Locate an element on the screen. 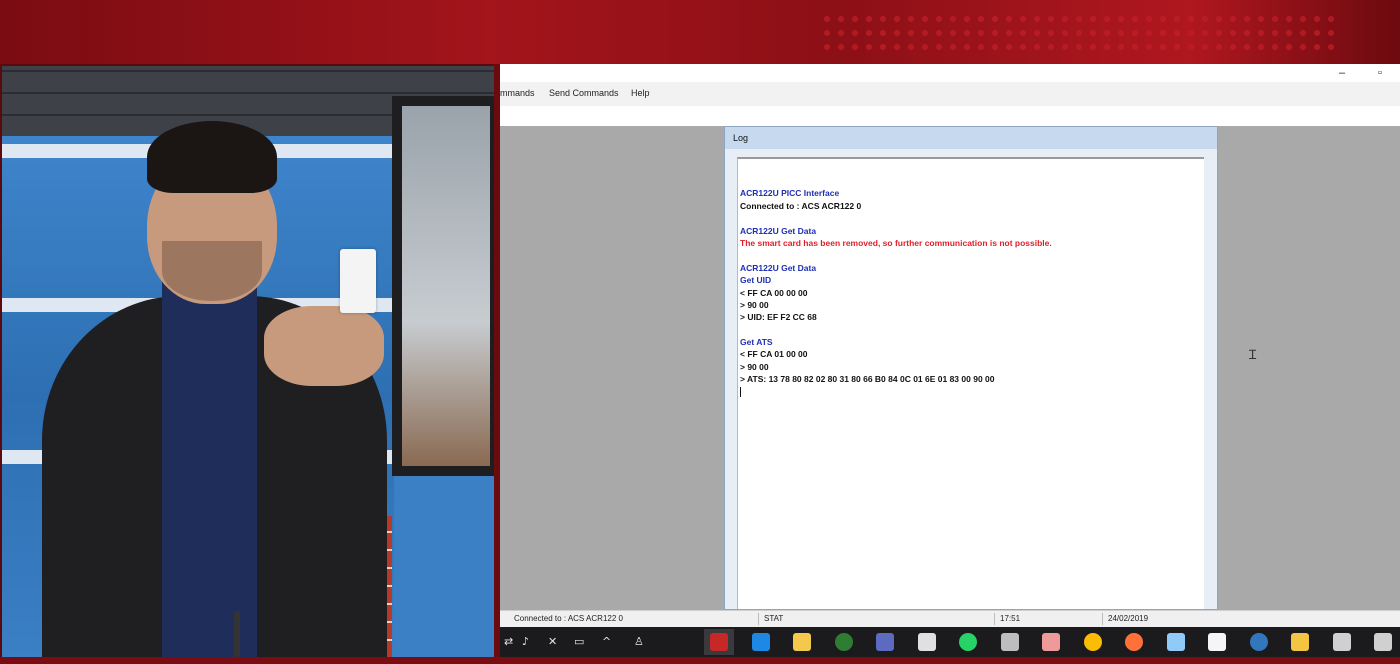 The width and height of the screenshot is (1400, 664). log-line: < FF CA 01 00 00 is located at coordinates (774, 354).